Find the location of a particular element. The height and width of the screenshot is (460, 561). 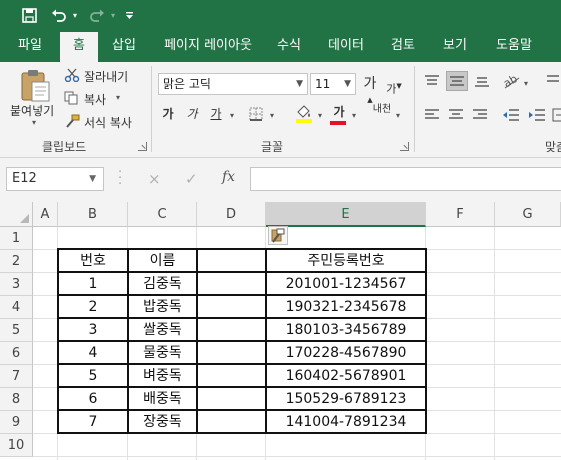

fill-color-icon is located at coordinates (304, 114).